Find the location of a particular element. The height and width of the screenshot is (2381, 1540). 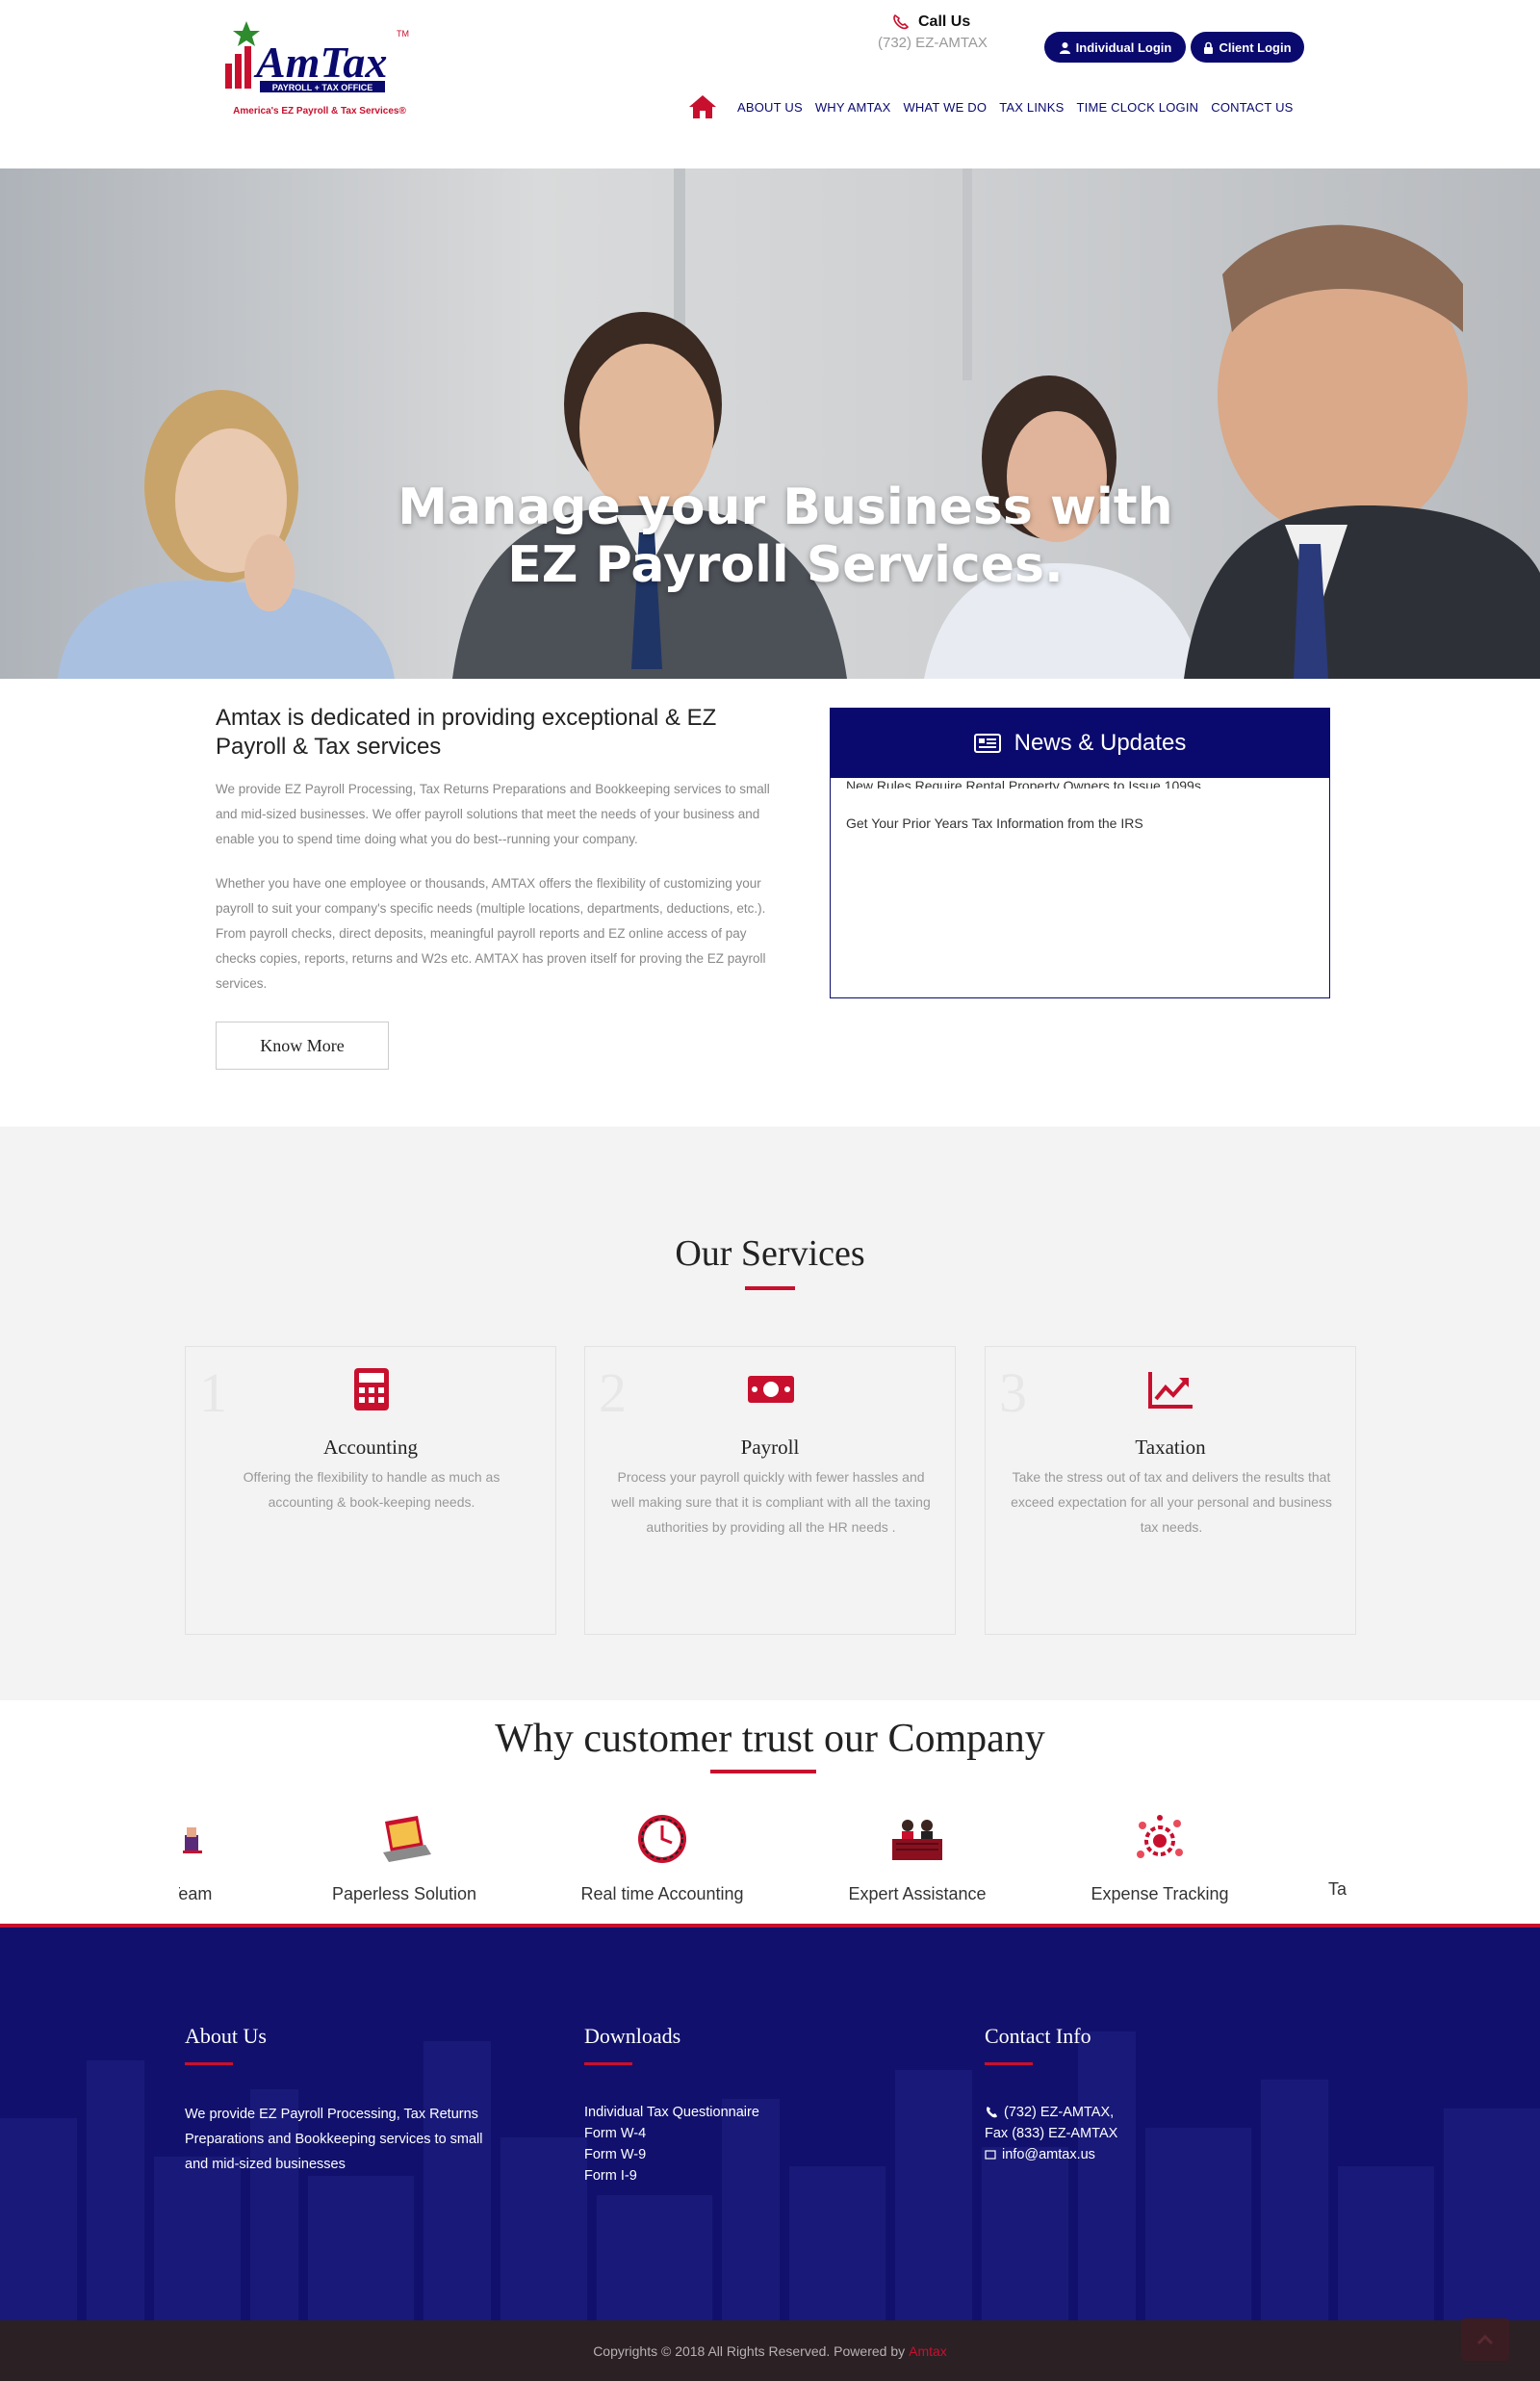

nav-why-amtax: WHY AMTAX is located at coordinates (853, 107).